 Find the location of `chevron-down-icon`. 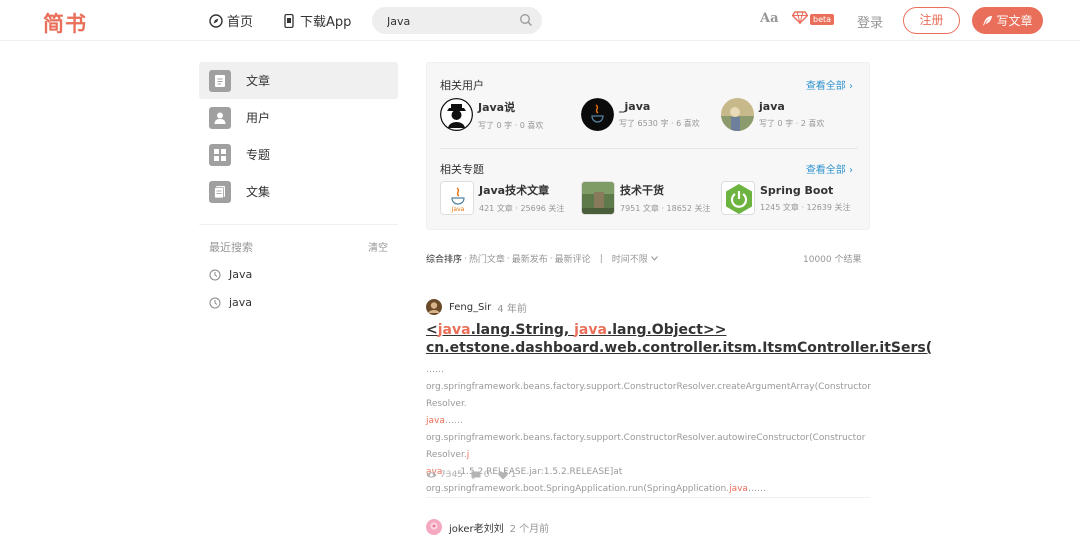

chevron-down-icon is located at coordinates (654, 258).